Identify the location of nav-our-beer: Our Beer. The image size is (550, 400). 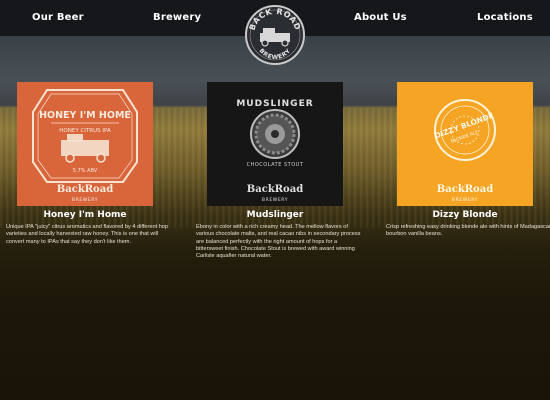
(58, 17).